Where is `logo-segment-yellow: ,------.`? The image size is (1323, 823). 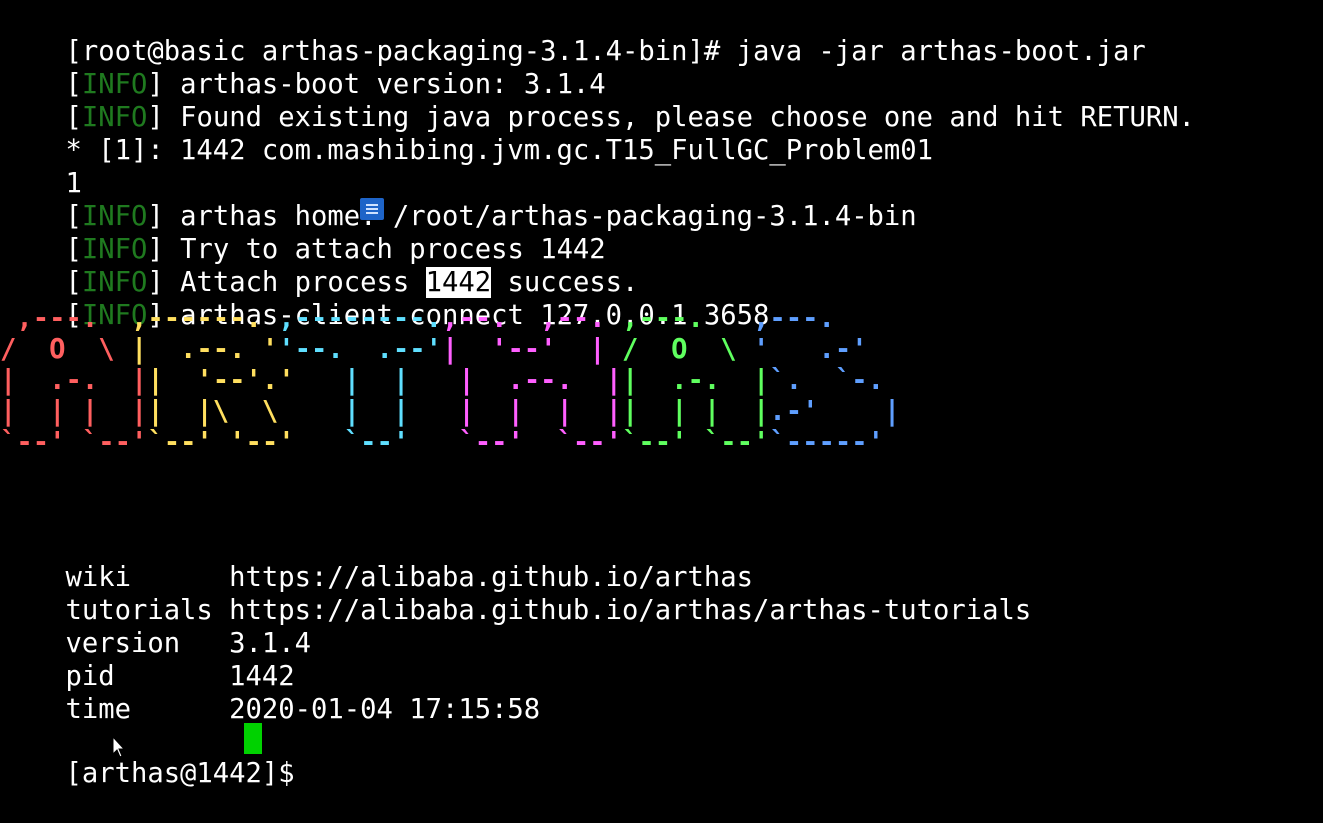 logo-segment-yellow: ,------. is located at coordinates (204, 318).